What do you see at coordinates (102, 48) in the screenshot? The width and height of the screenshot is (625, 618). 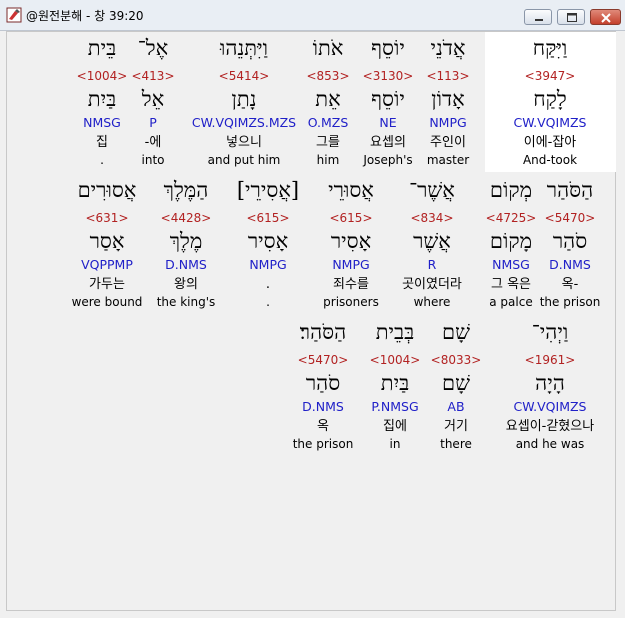 I see `hebrew-word: בֵּית` at bounding box center [102, 48].